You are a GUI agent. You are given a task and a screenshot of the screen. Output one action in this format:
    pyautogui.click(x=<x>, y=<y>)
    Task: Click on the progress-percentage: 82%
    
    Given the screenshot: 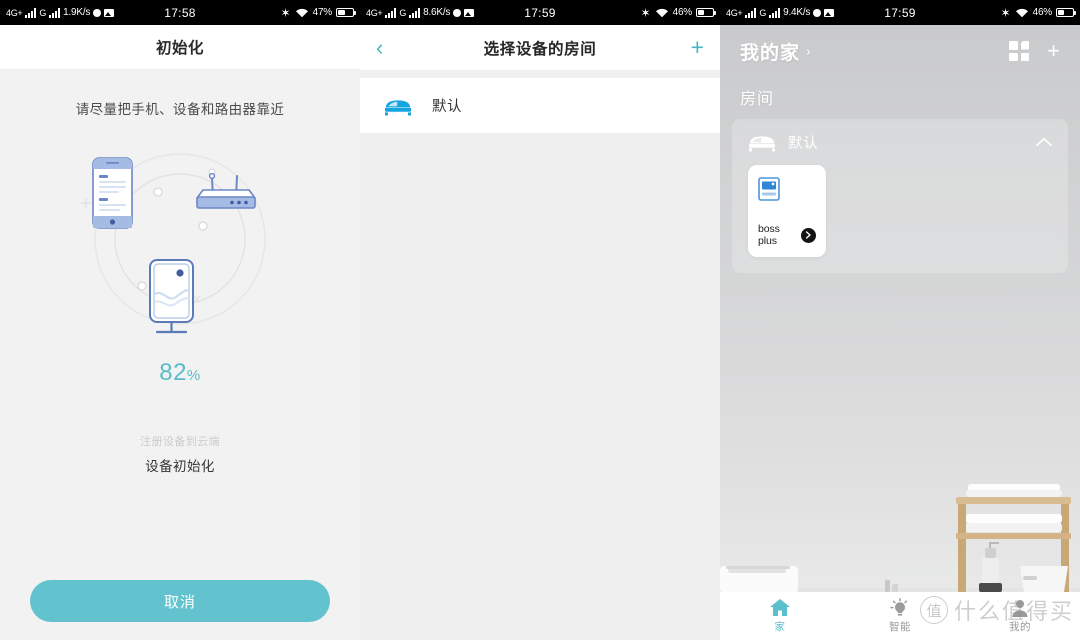 What is the action you would take?
    pyautogui.click(x=180, y=373)
    